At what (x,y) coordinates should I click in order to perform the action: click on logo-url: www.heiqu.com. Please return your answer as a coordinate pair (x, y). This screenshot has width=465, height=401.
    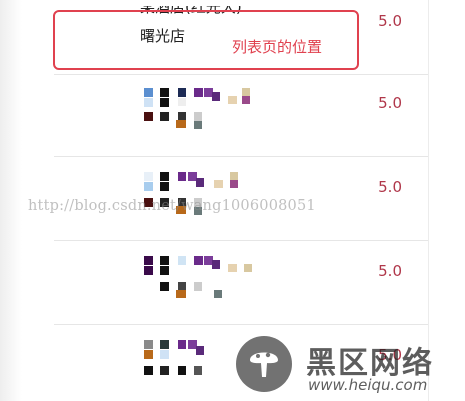
    Looking at the image, I should click on (368, 385).